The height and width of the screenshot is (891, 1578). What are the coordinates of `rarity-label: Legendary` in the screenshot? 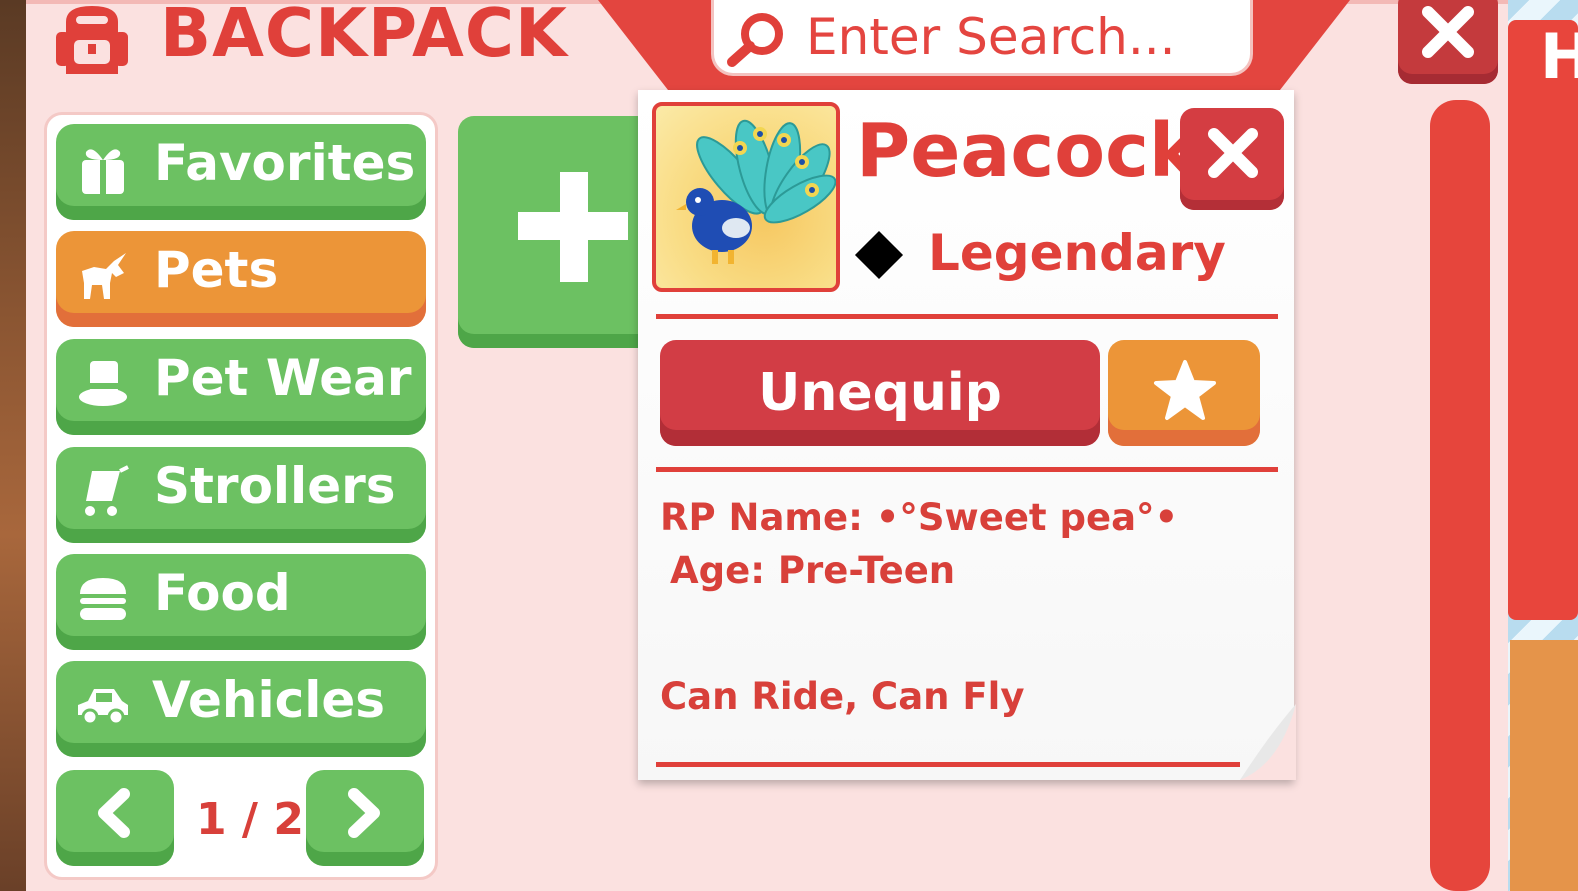 It's located at (1077, 253).